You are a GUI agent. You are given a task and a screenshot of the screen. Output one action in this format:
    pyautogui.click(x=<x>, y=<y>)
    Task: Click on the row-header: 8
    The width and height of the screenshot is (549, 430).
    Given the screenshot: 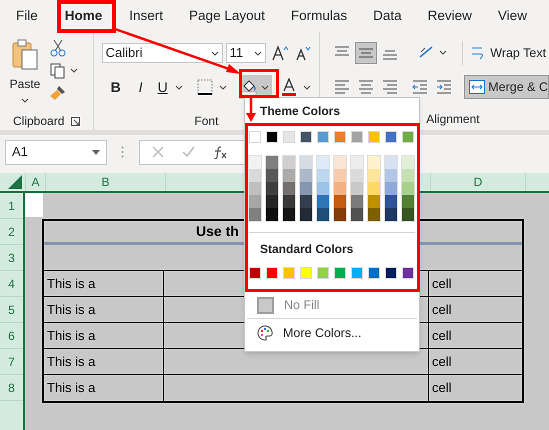 What is the action you would take?
    pyautogui.click(x=11, y=388)
    